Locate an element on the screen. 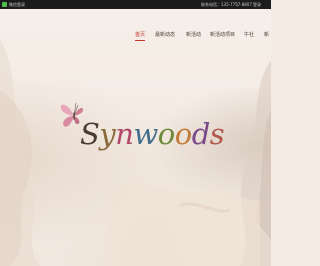 The image size is (320, 266). nav-item-club: 午社 is located at coordinates (249, 35).